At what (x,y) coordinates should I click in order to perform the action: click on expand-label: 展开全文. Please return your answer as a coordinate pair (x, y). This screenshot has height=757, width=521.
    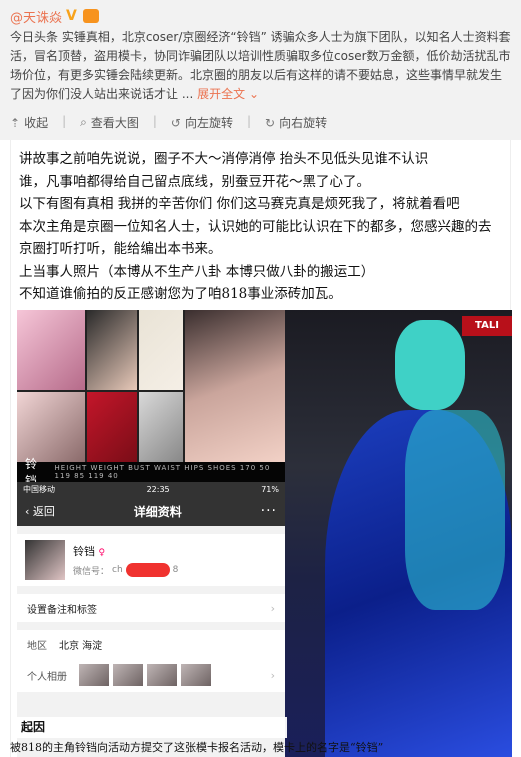
    Looking at the image, I should click on (221, 94).